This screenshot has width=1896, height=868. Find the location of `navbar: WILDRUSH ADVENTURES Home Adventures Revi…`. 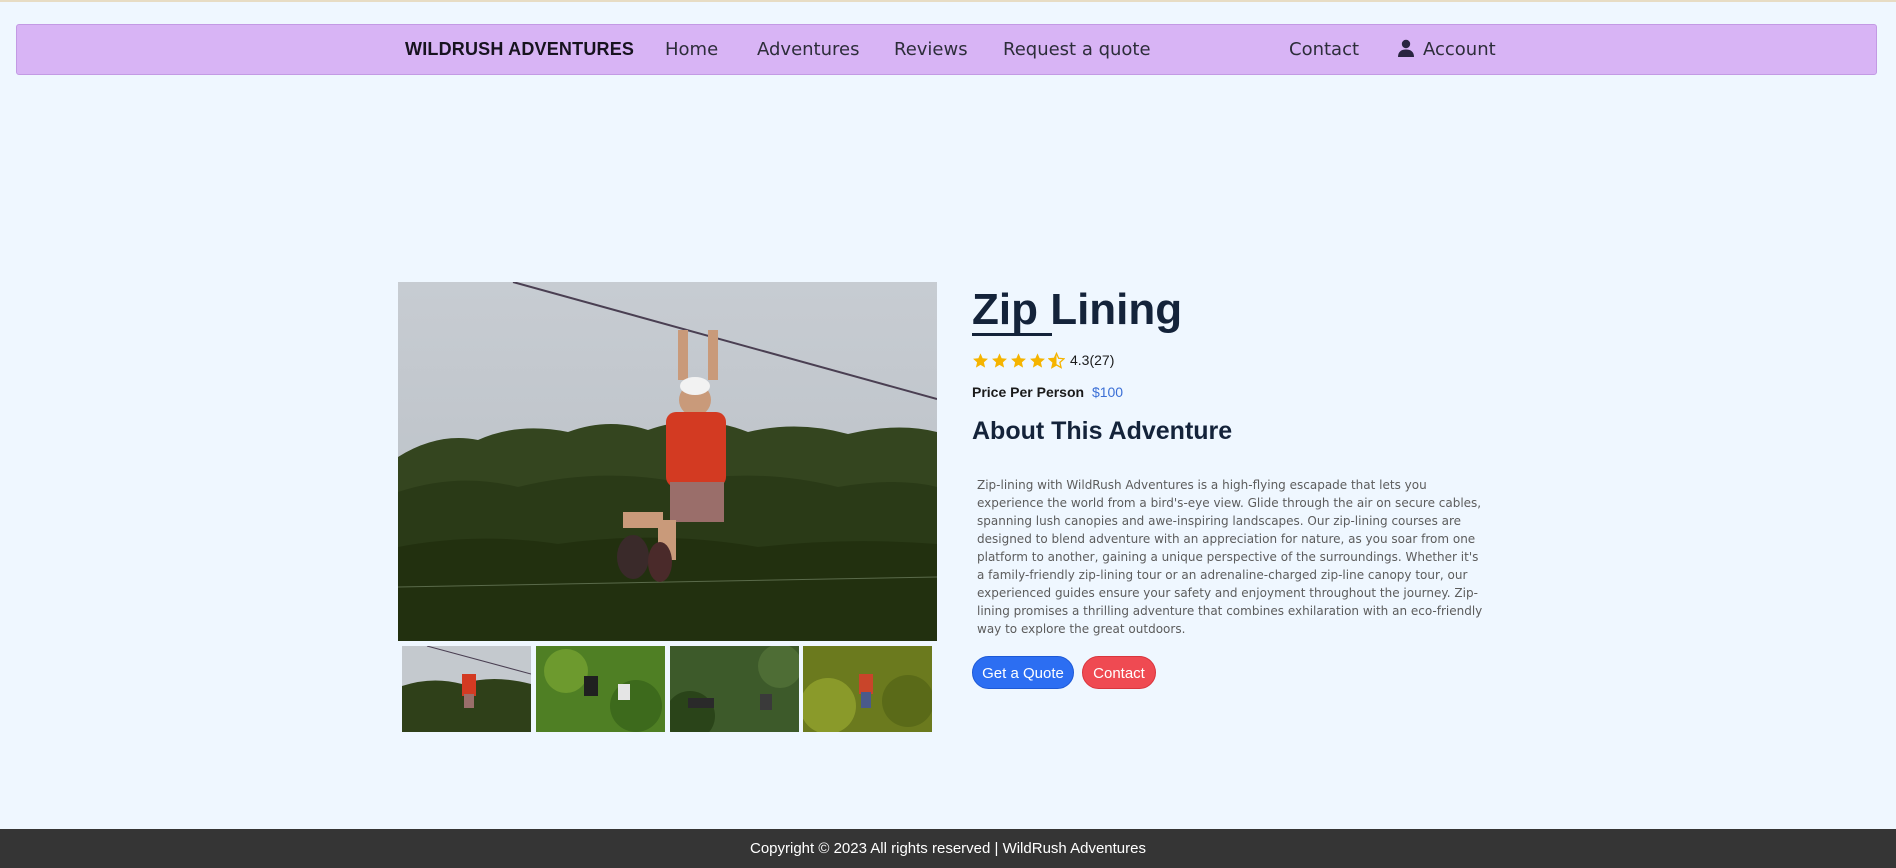

navbar: WILDRUSH ADVENTURES Home Adventures Revi… is located at coordinates (946, 49).